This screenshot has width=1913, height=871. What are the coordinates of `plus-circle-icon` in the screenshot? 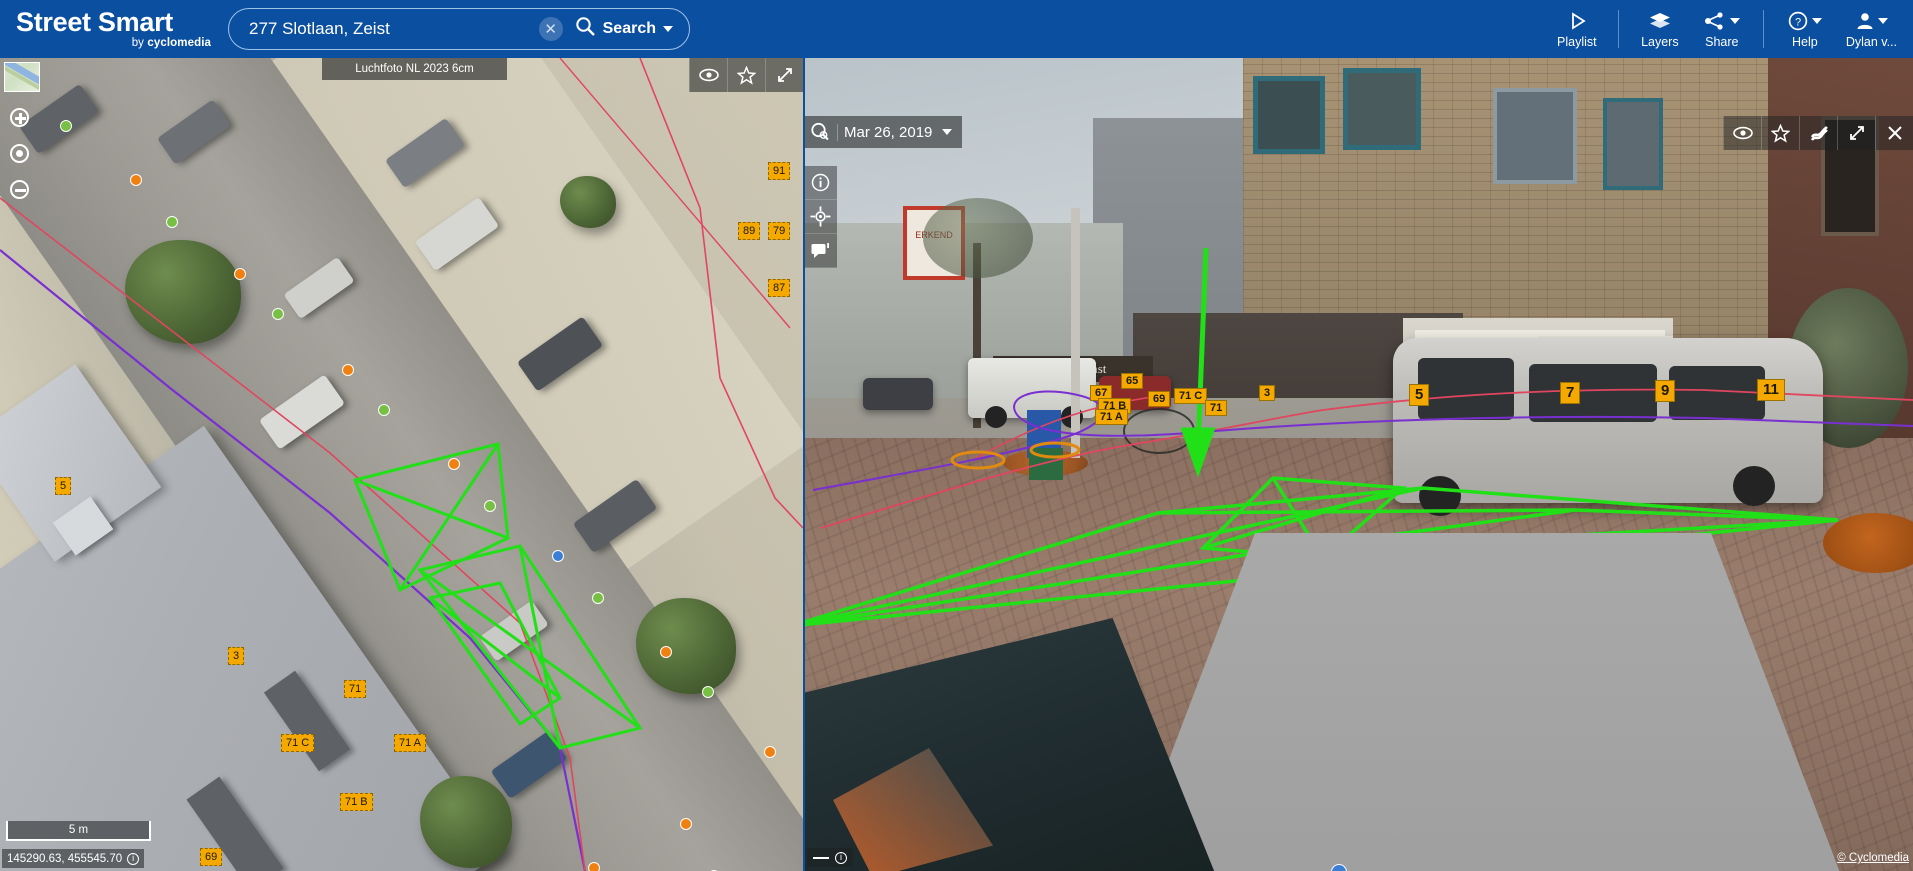 It's located at (19, 117).